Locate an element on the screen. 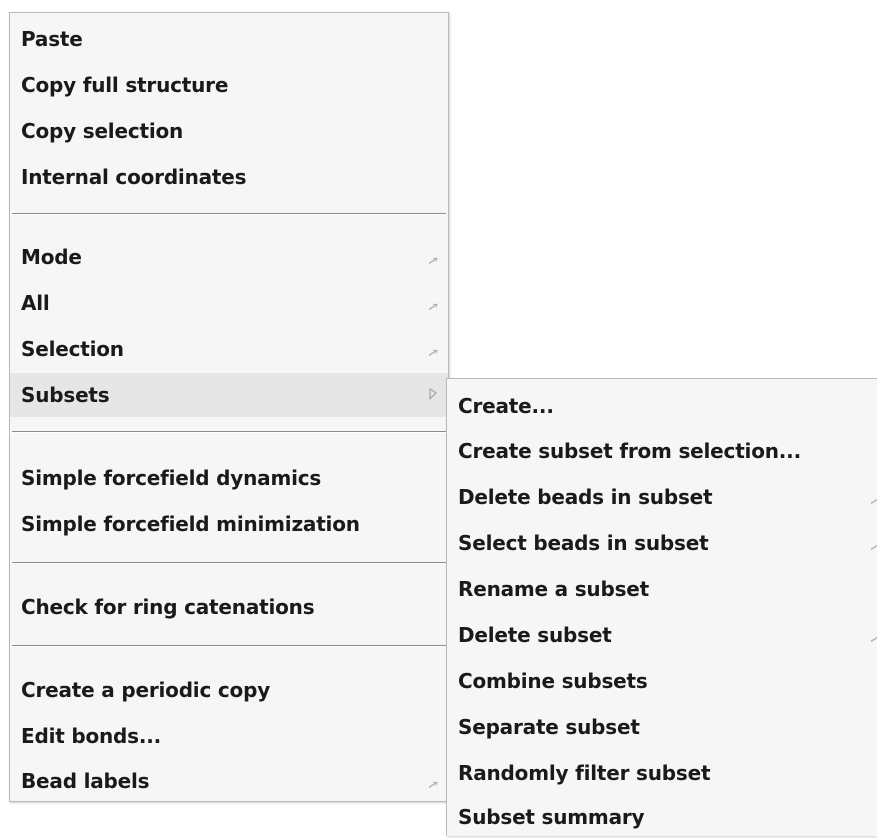 Image resolution: width=877 pixels, height=839 pixels. menu-item-all: All is located at coordinates (229, 303).